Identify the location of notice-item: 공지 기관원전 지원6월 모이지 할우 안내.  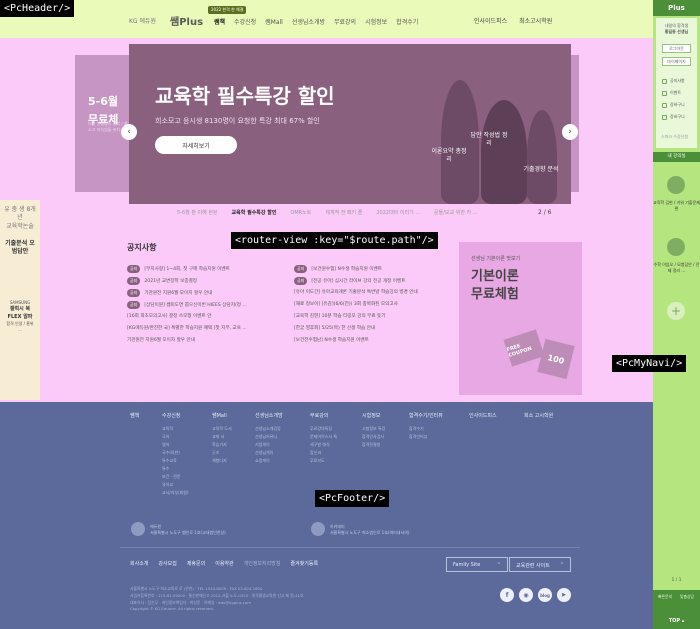
(169, 293).